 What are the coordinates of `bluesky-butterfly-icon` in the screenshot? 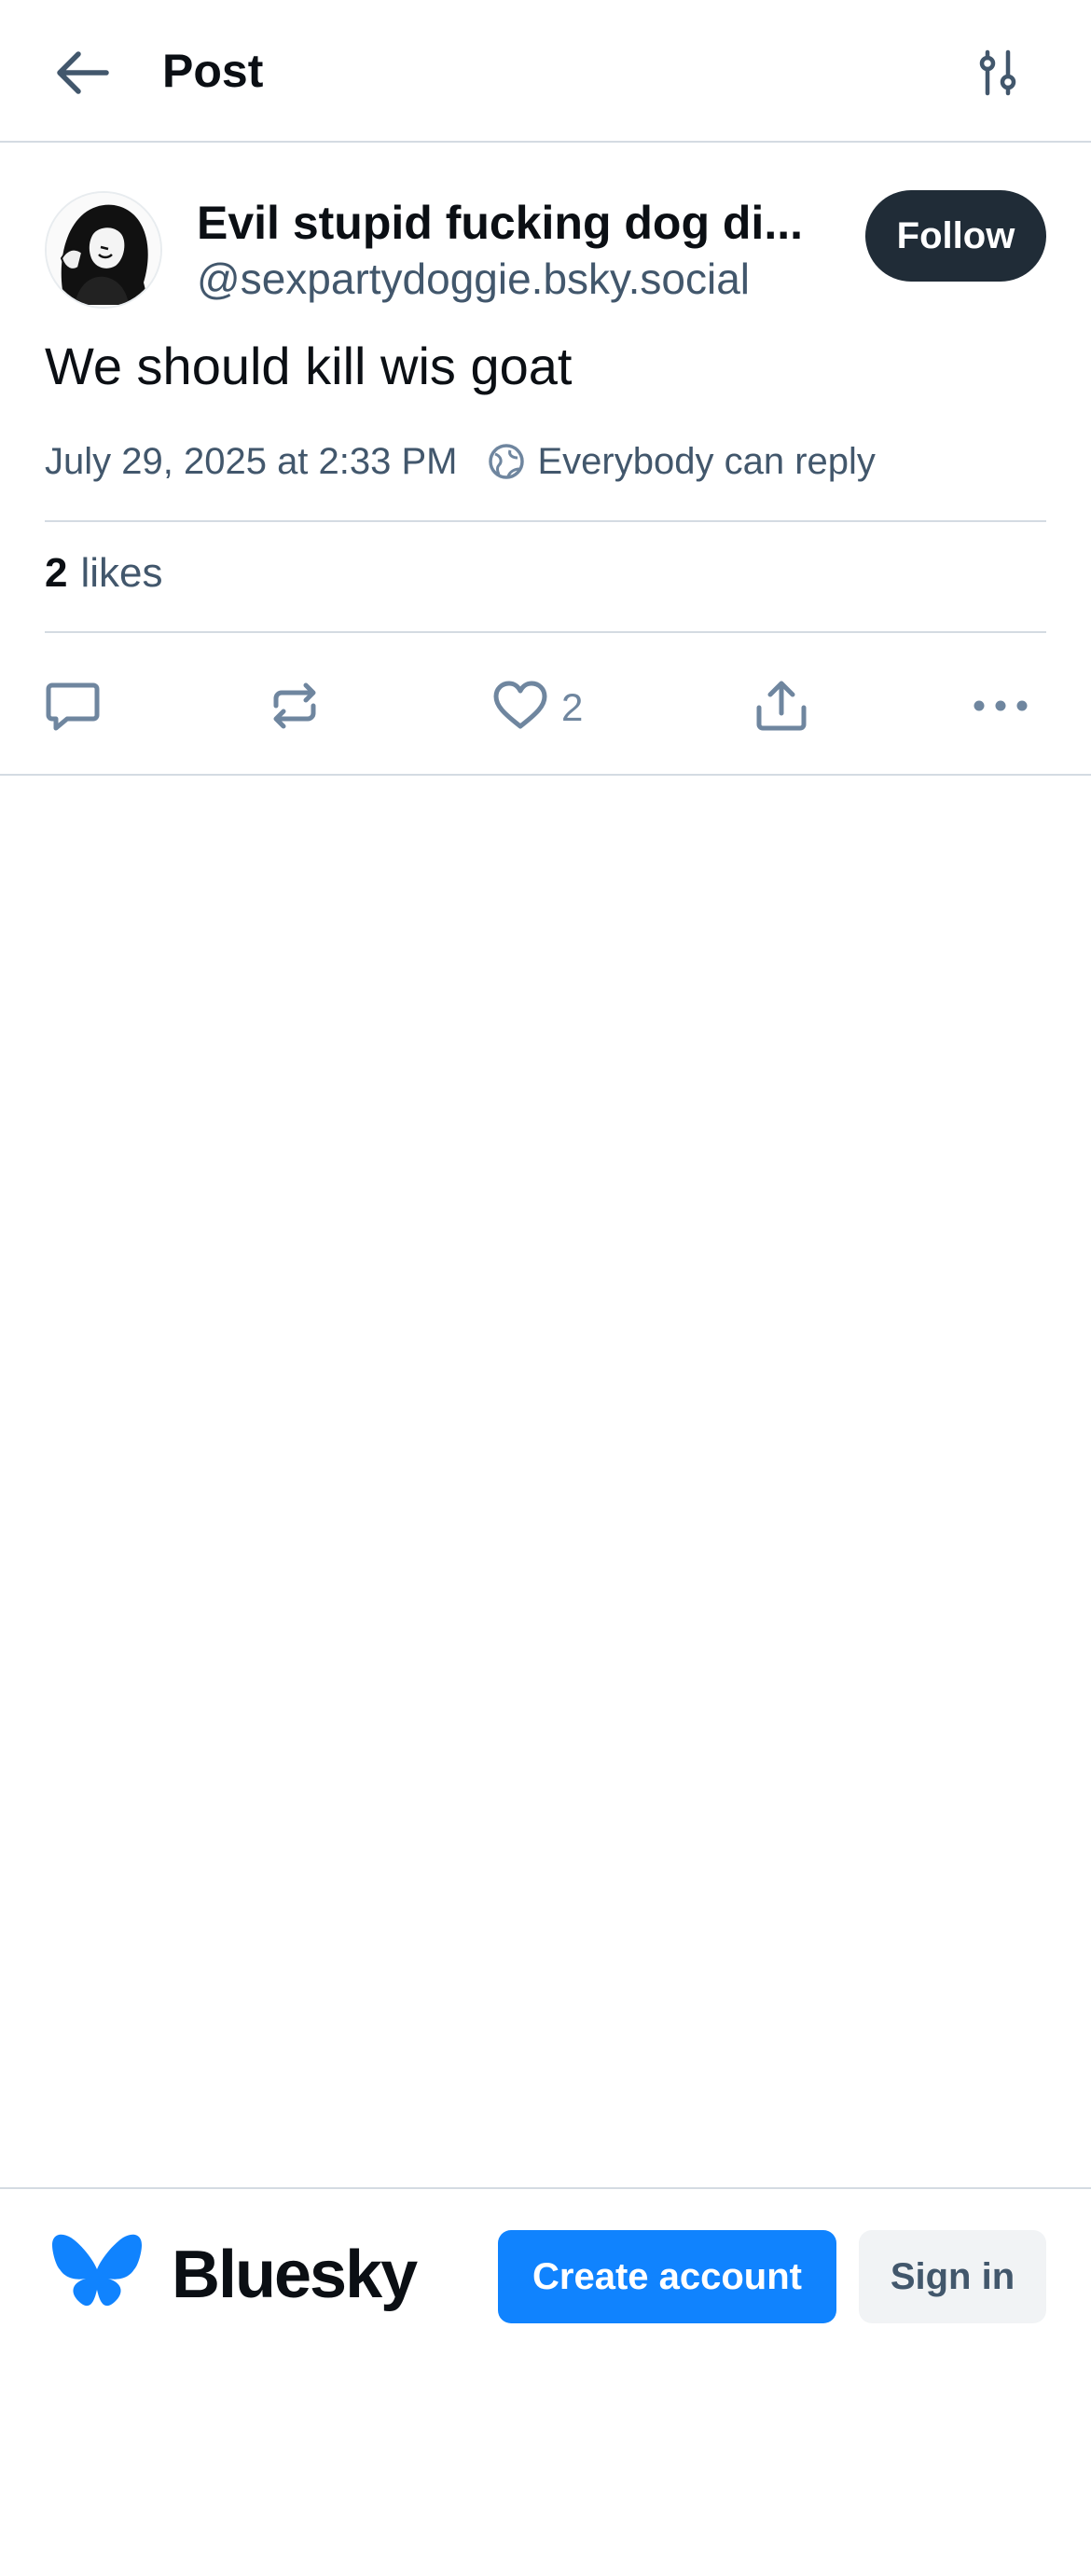 It's located at (97, 2273).